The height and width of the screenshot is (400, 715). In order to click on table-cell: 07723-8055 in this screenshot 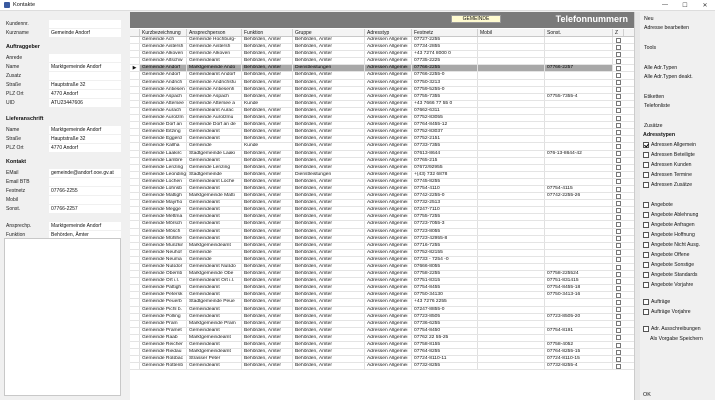, I will do `click(445, 231)`.